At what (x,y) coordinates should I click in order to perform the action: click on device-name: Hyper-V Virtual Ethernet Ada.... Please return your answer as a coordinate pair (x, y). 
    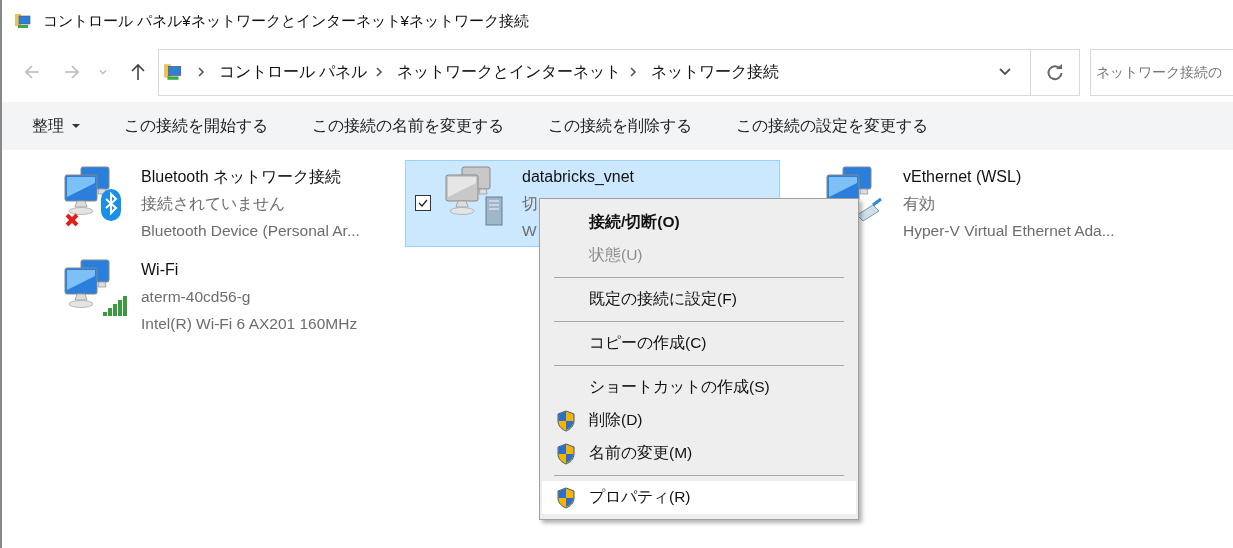
    Looking at the image, I should click on (1009, 231).